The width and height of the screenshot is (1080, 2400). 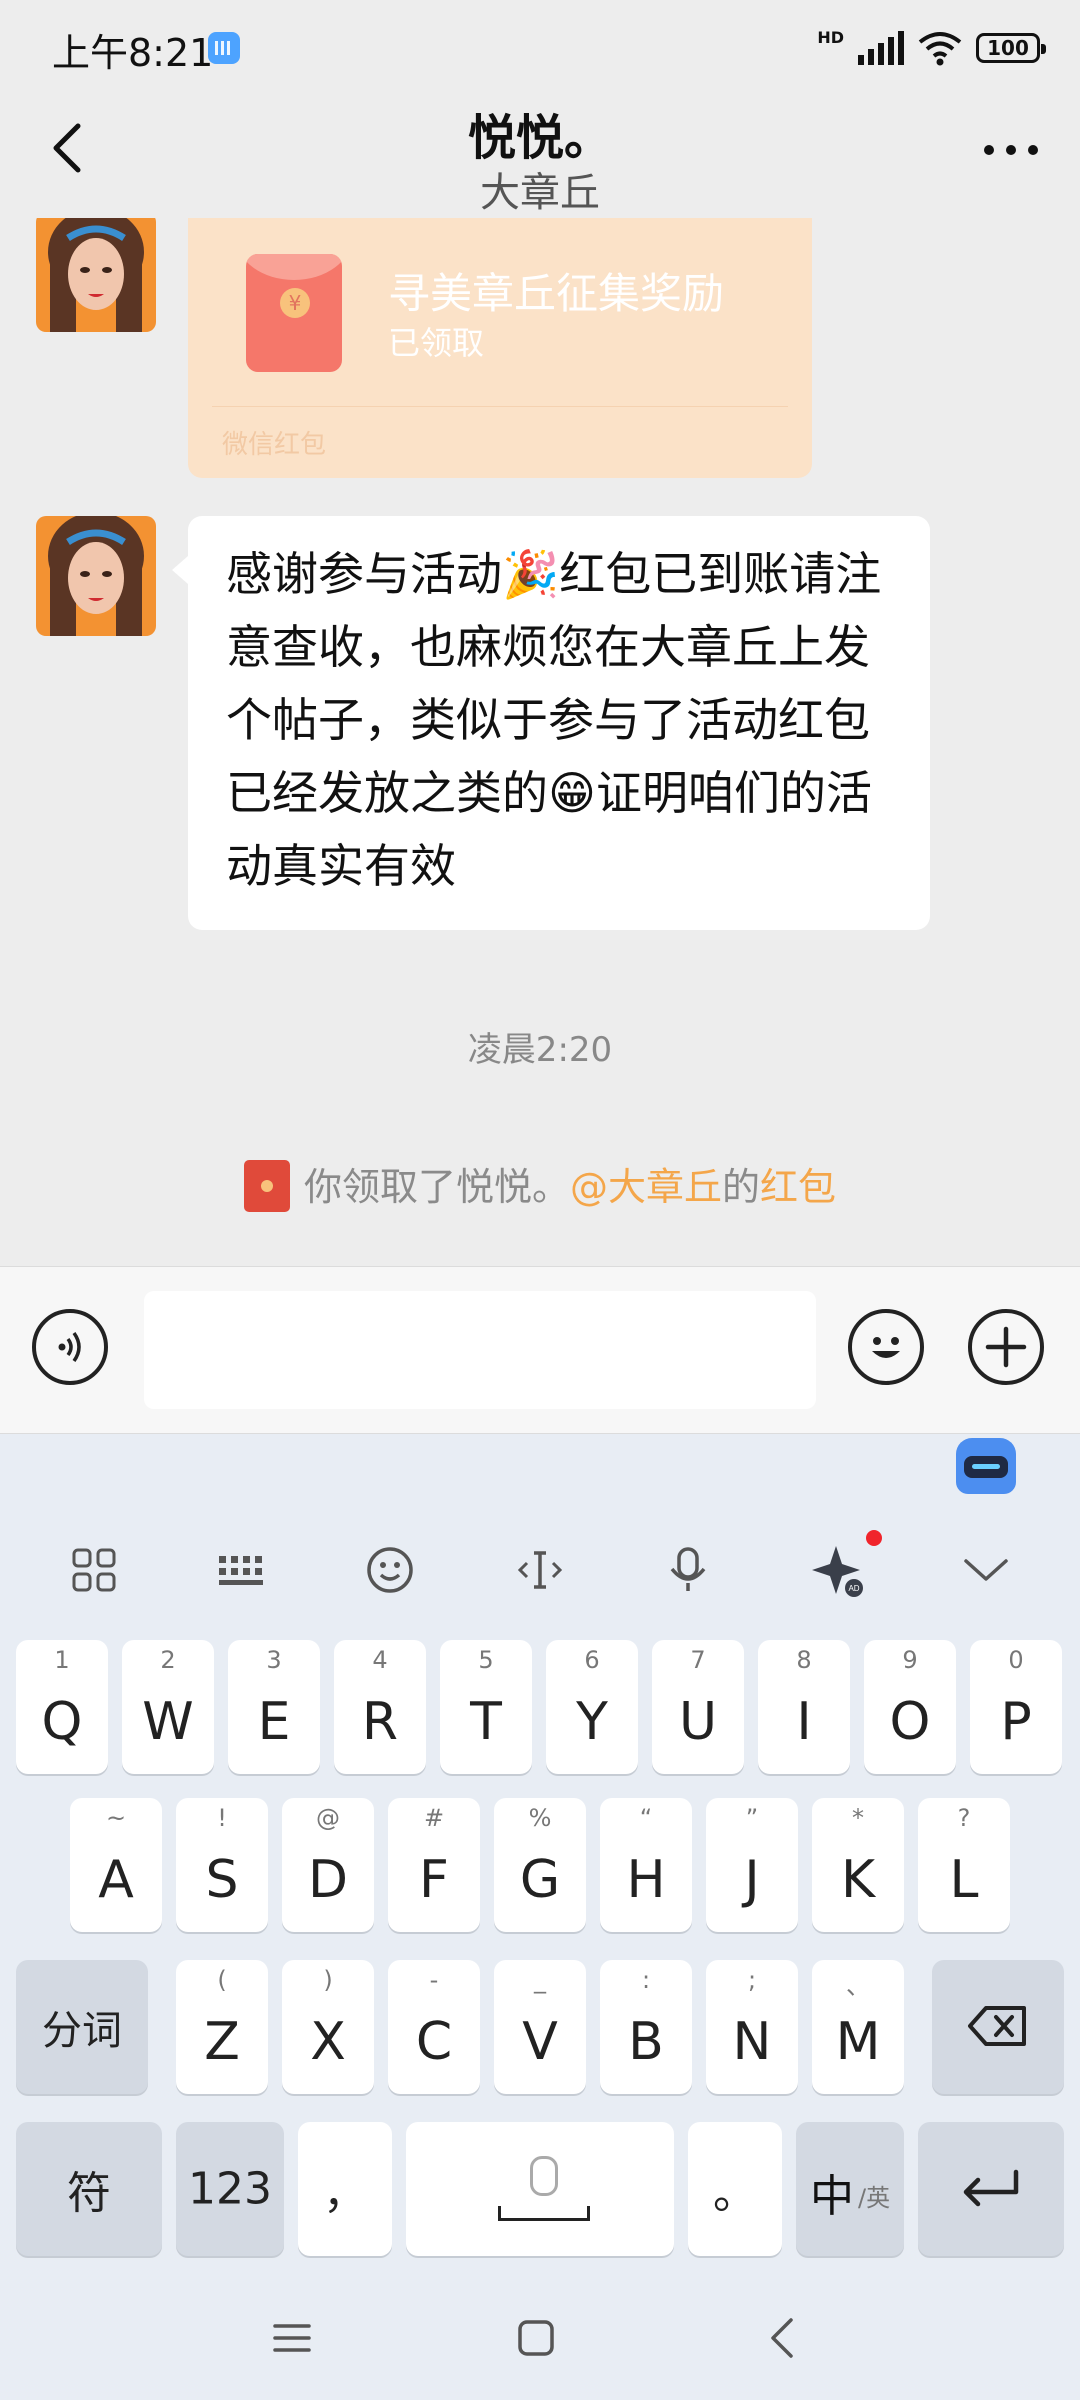 I want to click on status-icons: HD 100, so click(x=931, y=48).